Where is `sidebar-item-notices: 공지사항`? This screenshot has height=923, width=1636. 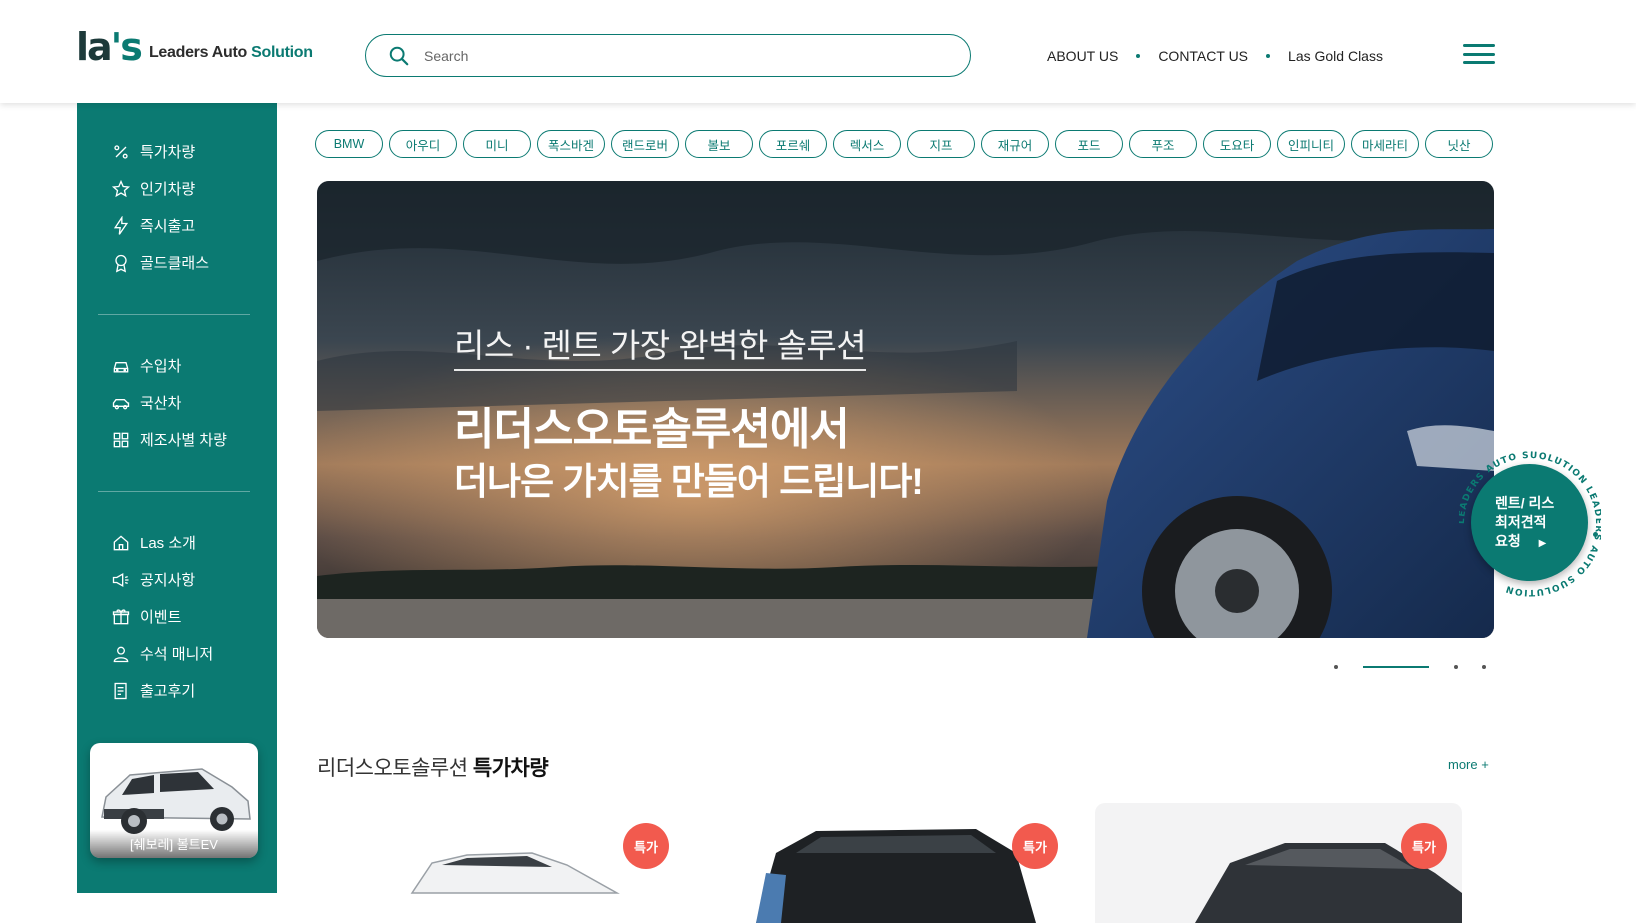 sidebar-item-notices: 공지사항 is located at coordinates (161, 579).